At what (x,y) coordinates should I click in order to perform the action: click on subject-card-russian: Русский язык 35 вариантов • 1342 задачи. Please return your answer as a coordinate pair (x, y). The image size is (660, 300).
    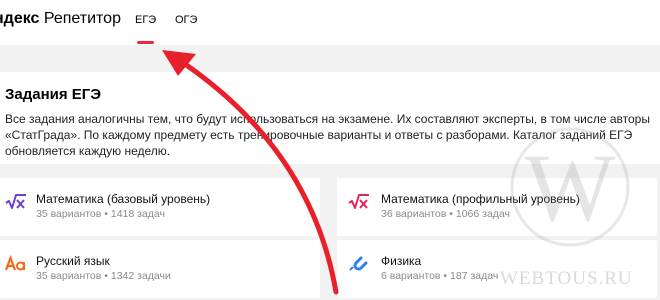
    Looking at the image, I should click on (160, 269).